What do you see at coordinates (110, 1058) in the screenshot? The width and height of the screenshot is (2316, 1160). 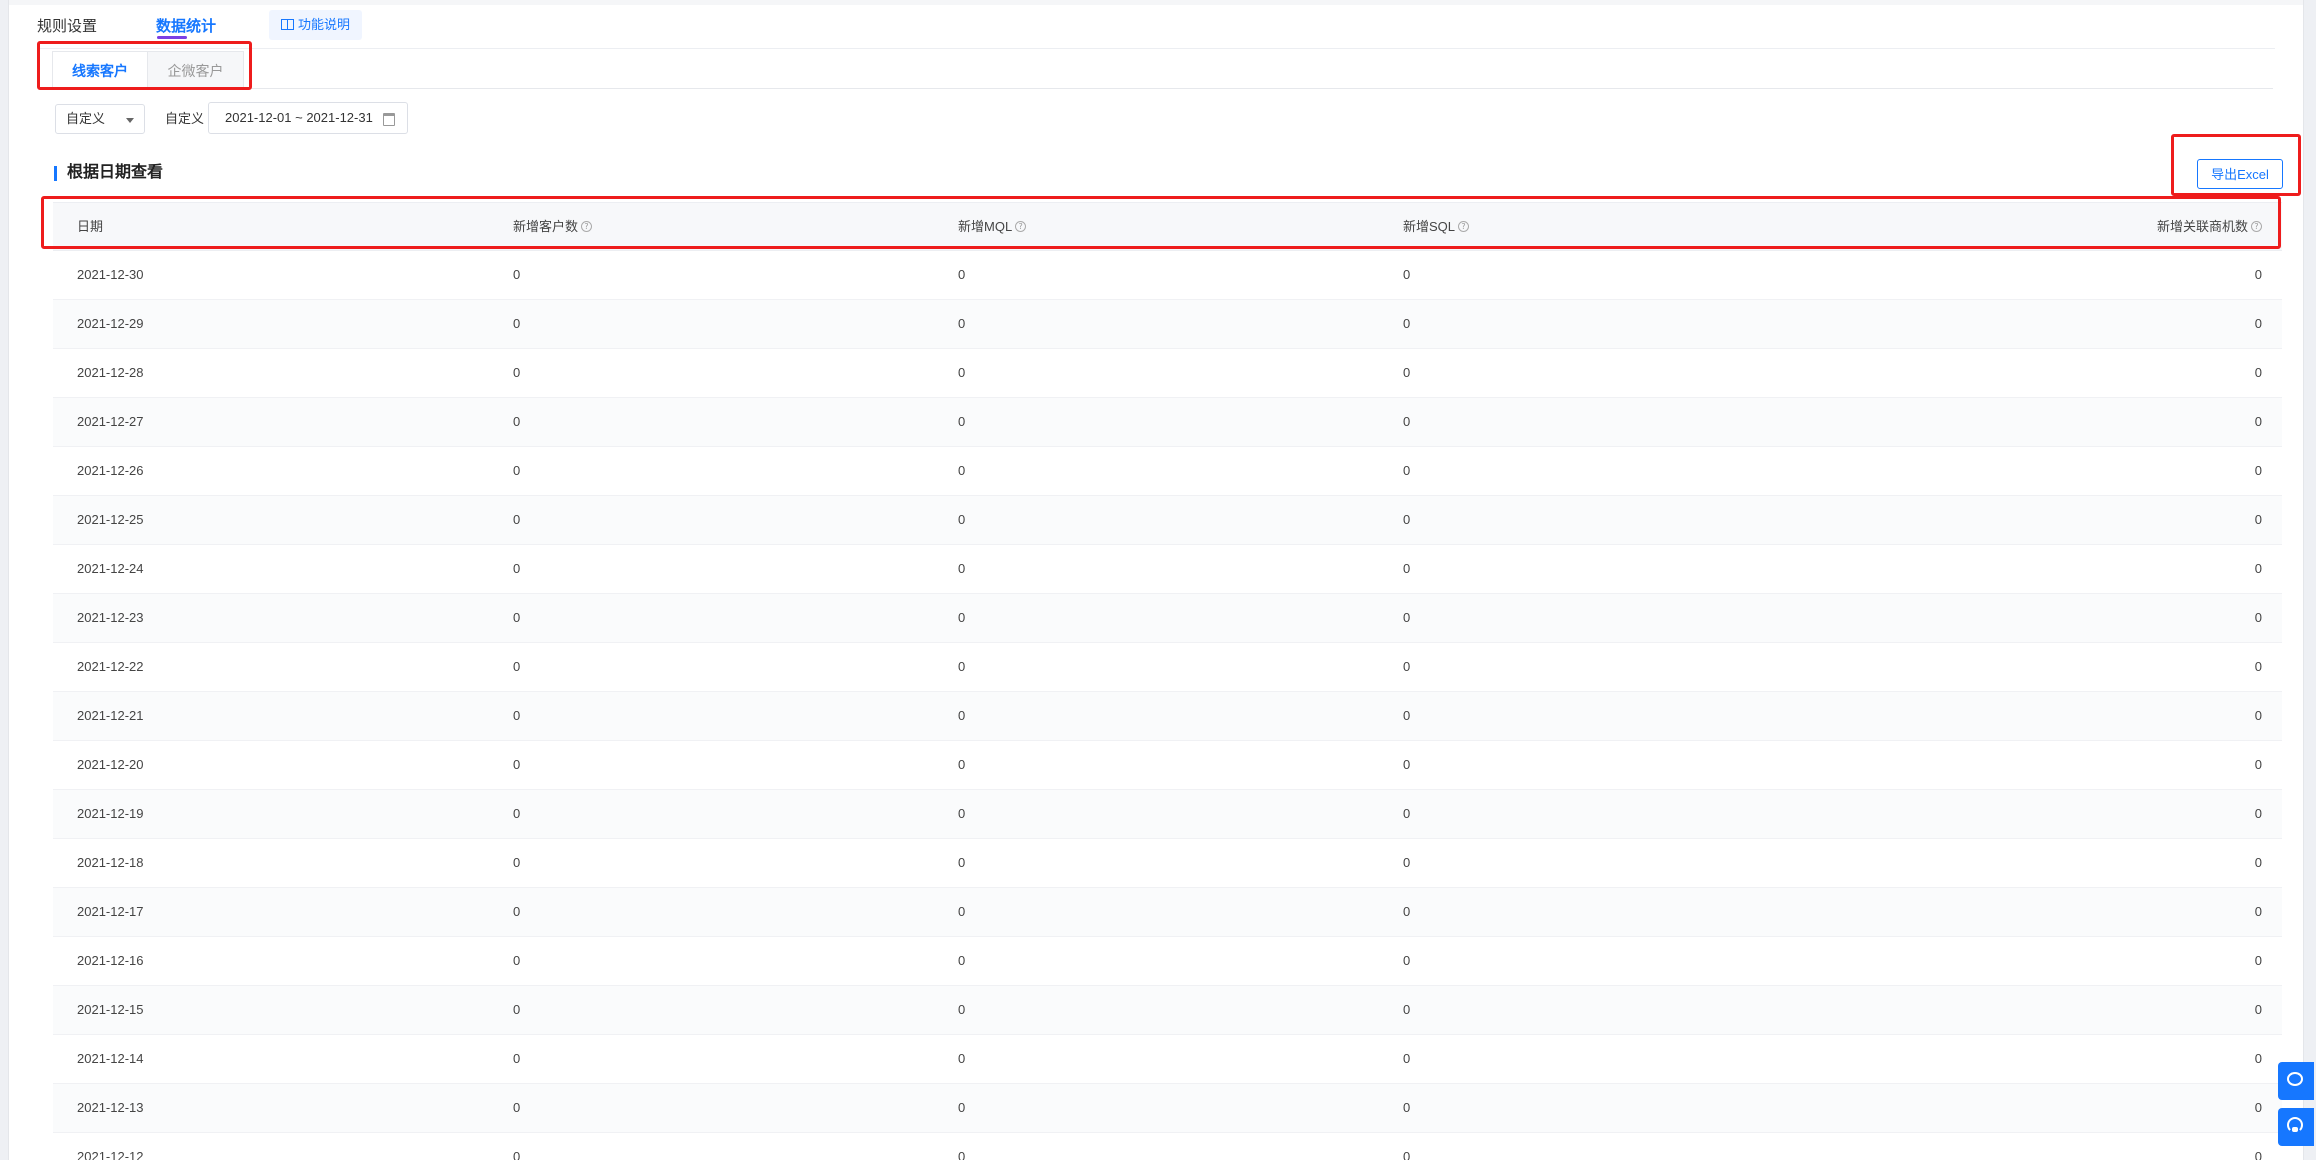 I see `cell-date: 2021-12-14` at bounding box center [110, 1058].